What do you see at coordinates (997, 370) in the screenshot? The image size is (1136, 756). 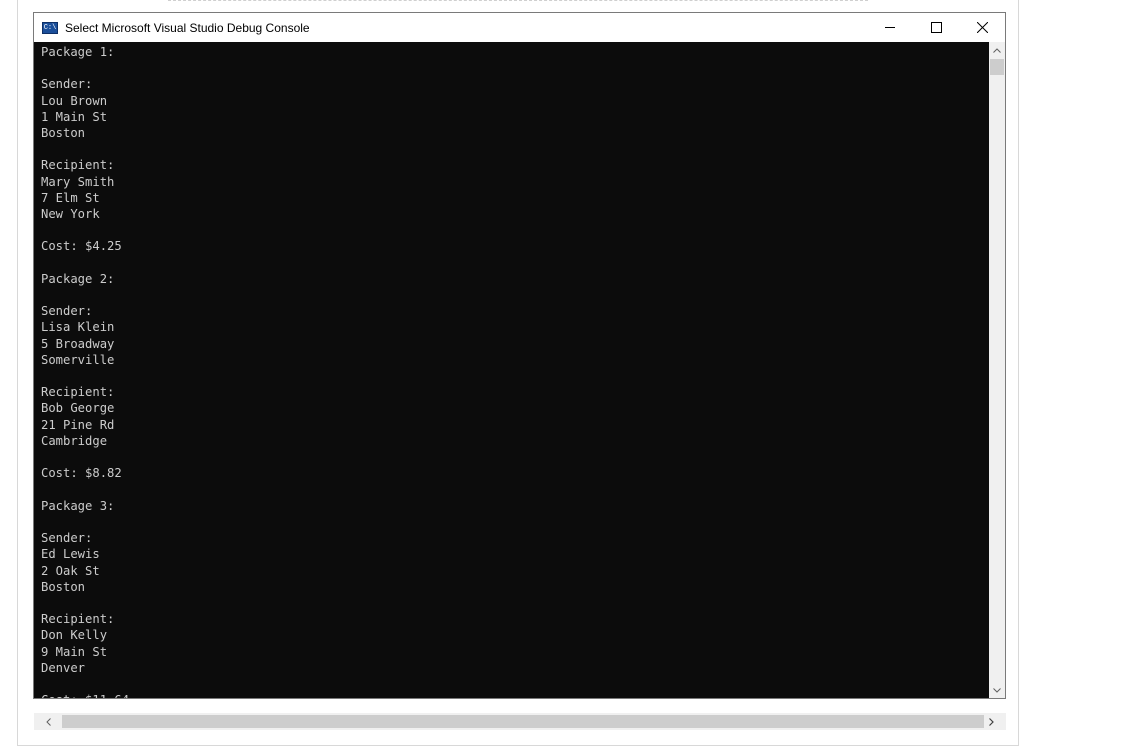 I see `vertical-scrollbar` at bounding box center [997, 370].